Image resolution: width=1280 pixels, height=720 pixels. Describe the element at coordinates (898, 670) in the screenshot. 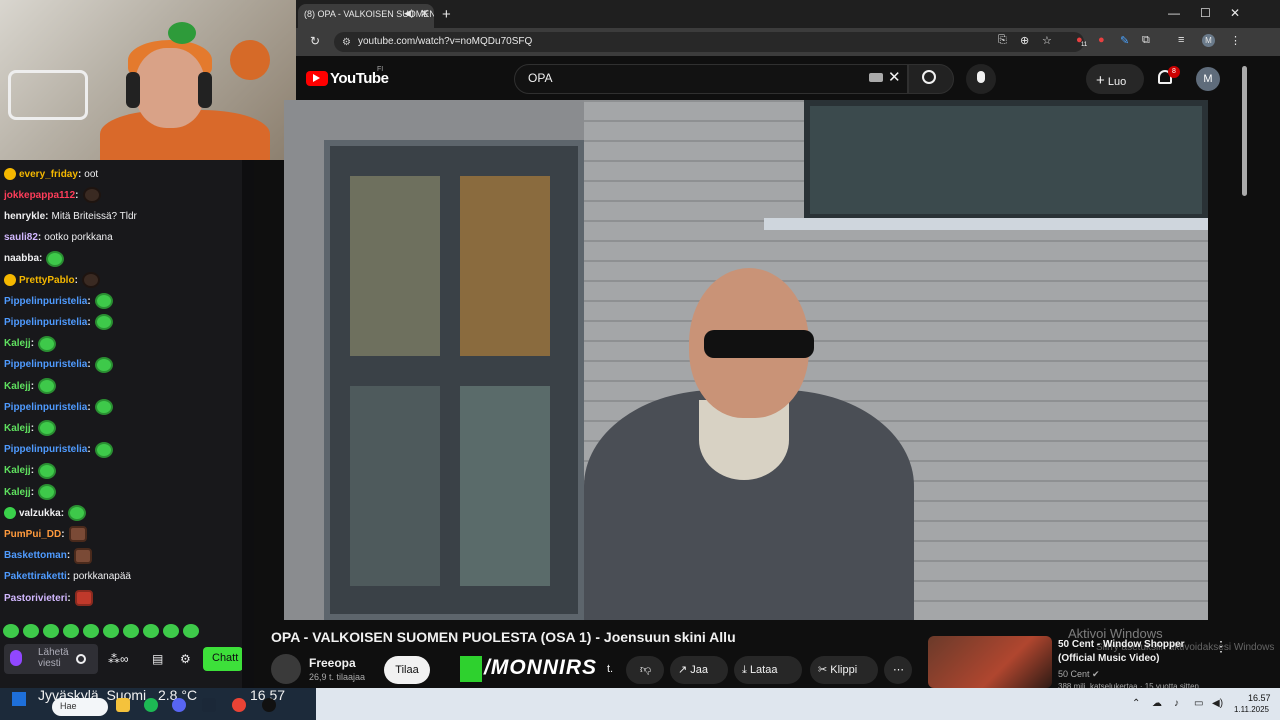

I see `more-actions-button: ⋯` at that location.